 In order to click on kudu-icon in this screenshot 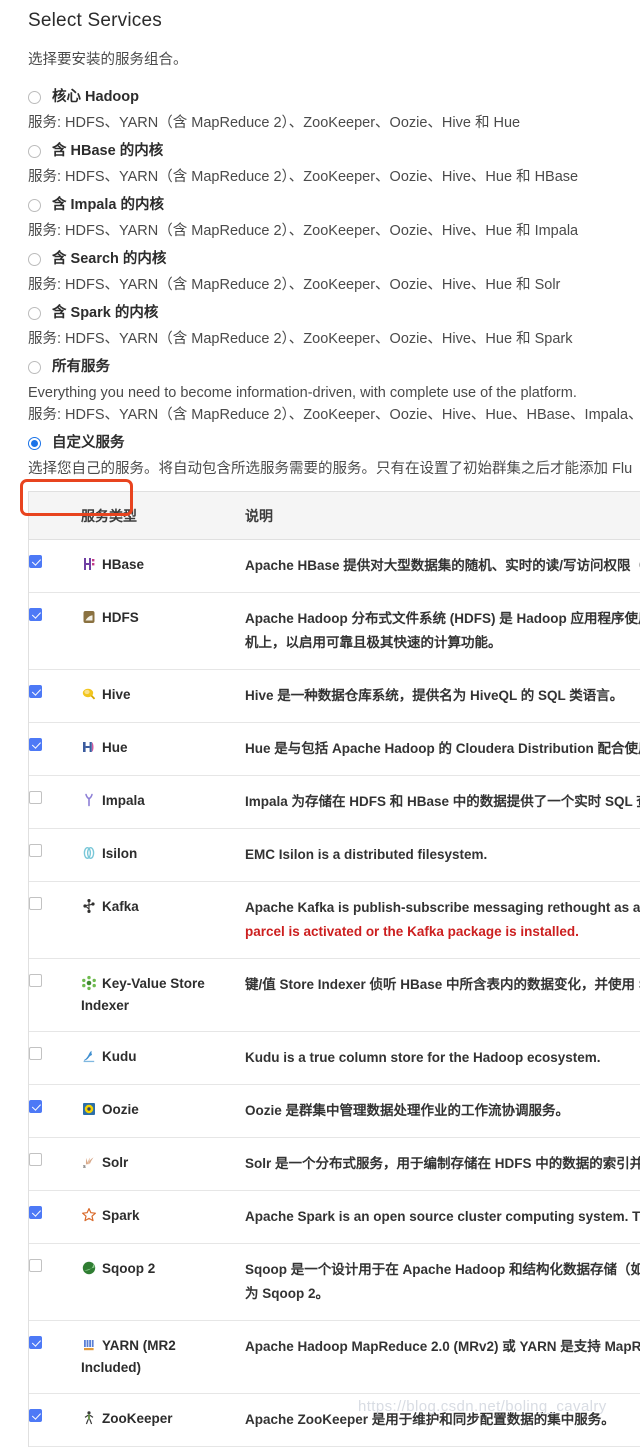, I will do `click(89, 1056)`.